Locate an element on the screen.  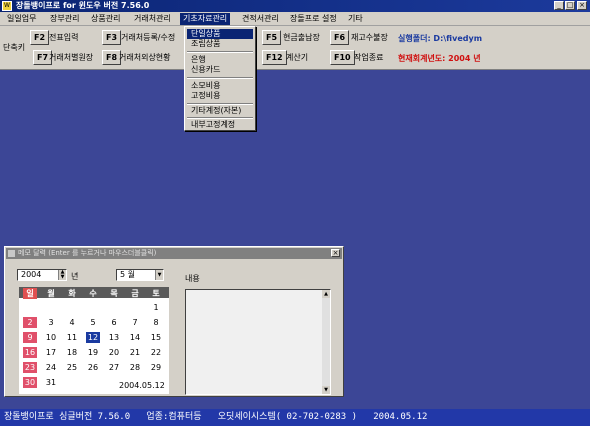
key-label: F3 is located at coordinates (112, 37).